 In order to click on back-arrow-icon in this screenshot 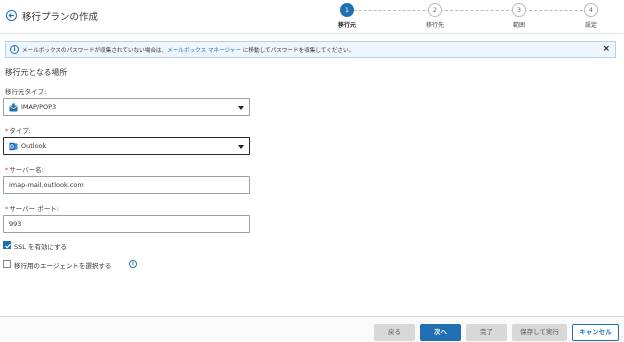, I will do `click(11, 15)`.